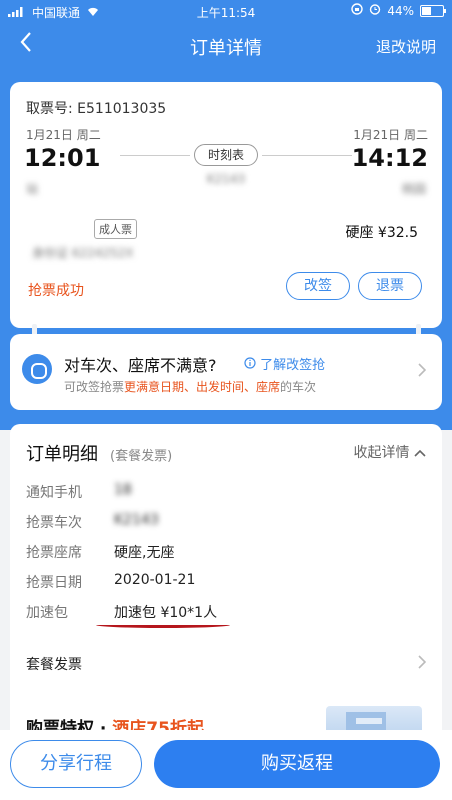 The width and height of the screenshot is (452, 800). I want to click on route-line-left, so click(155, 155).